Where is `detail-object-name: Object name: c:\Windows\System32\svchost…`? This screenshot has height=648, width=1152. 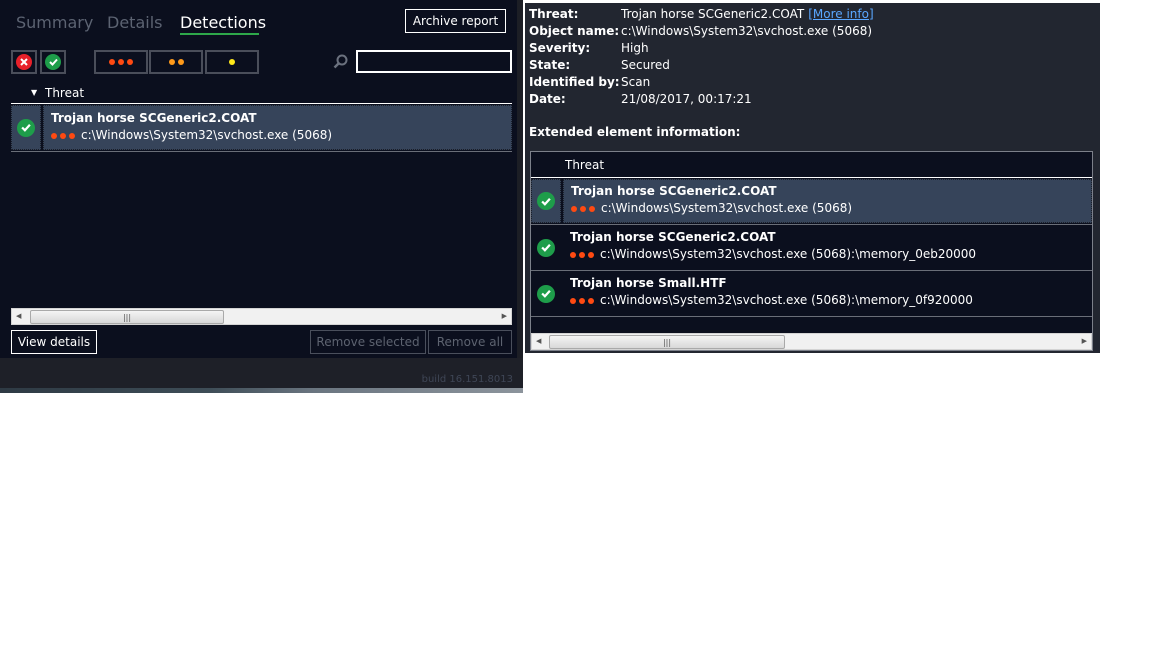
detail-object-name: Object name: c:\Windows\System32\svchost… is located at coordinates (701, 31).